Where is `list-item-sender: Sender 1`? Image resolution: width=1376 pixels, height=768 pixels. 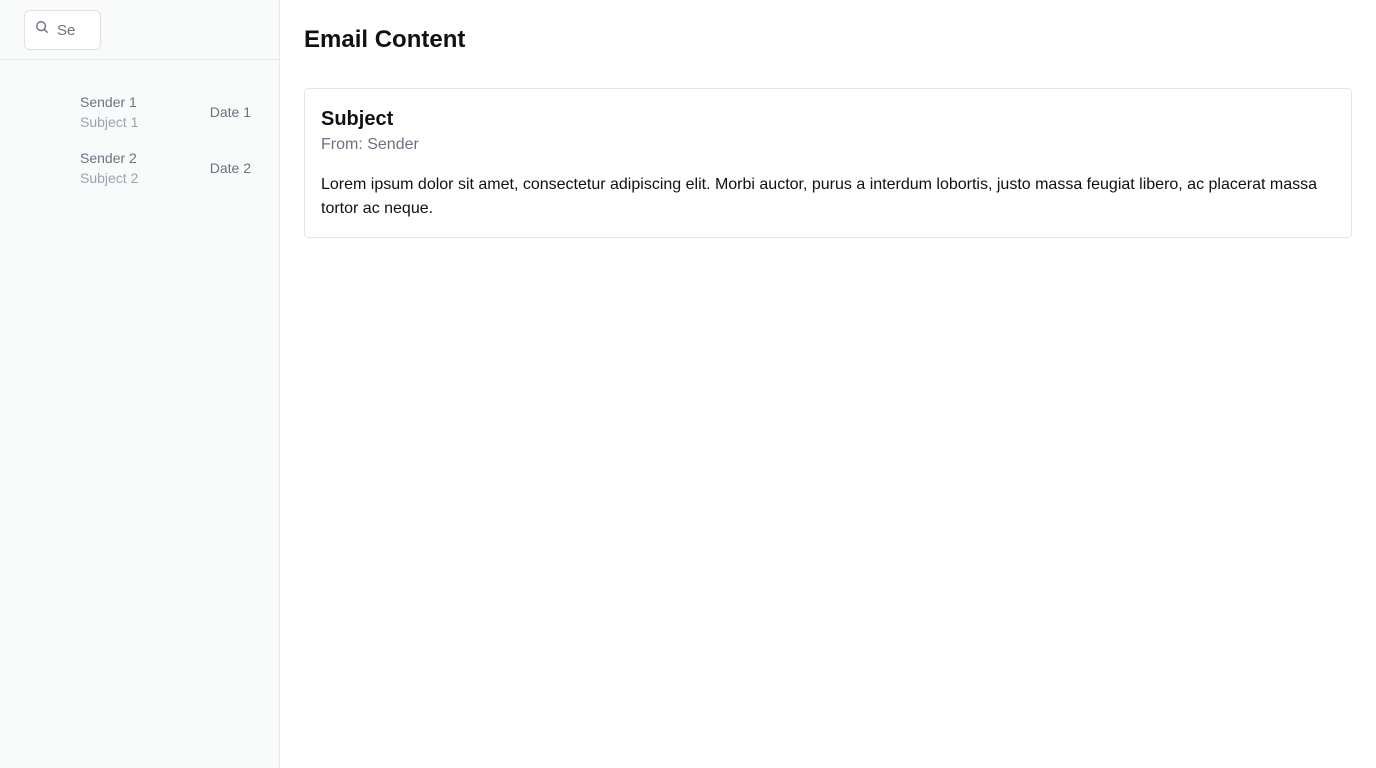 list-item-sender: Sender 1 is located at coordinates (108, 102).